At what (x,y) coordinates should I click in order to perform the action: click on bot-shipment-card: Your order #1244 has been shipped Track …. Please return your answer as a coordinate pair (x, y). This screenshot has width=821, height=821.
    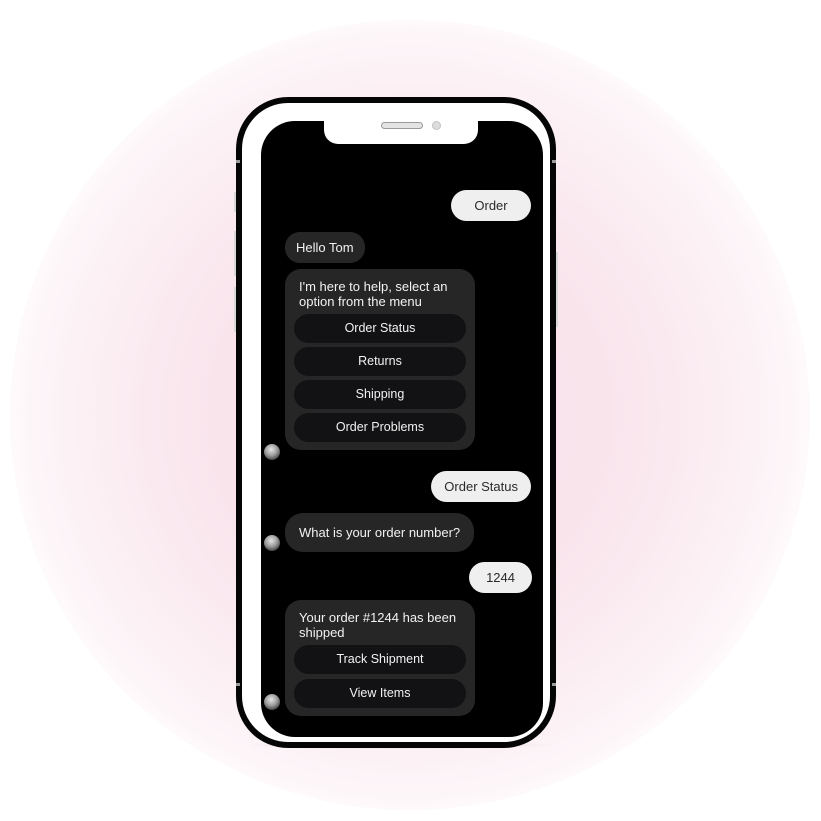
    Looking at the image, I should click on (380, 658).